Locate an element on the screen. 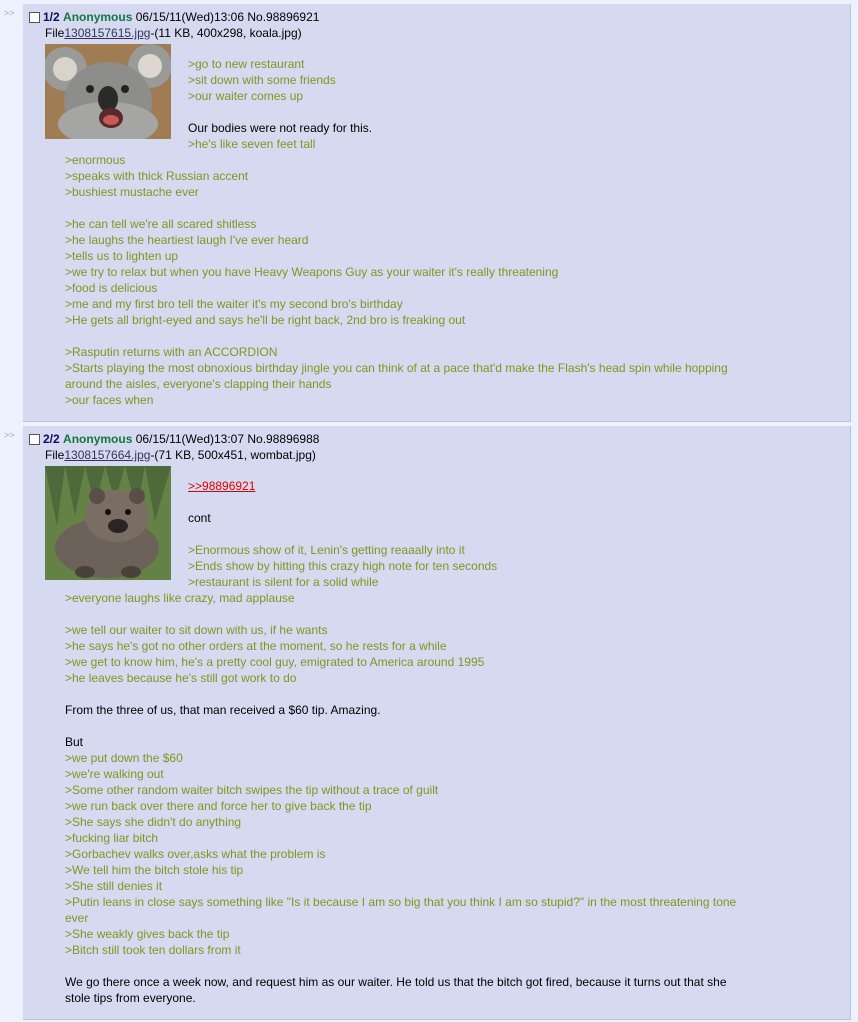 The width and height of the screenshot is (858, 1022). koala-thumbnail is located at coordinates (108, 91).